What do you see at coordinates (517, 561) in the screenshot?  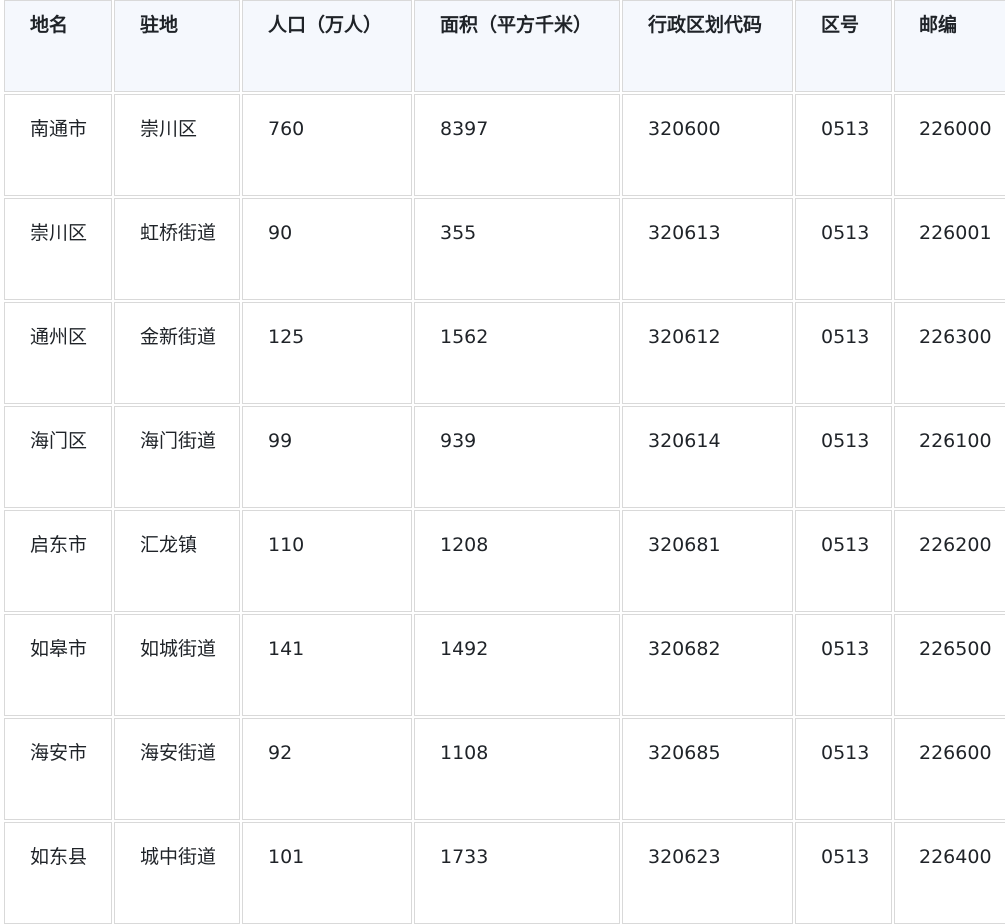 I see `cell-area: 1208` at bounding box center [517, 561].